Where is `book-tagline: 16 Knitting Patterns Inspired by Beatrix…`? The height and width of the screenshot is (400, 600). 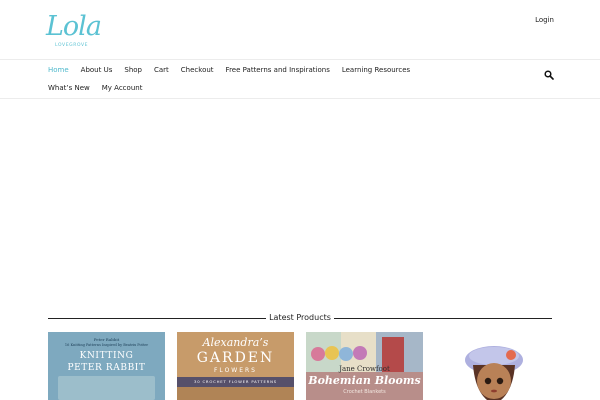
book-tagline: 16 Knitting Patterns Inspired by Beatrix… is located at coordinates (106, 345).